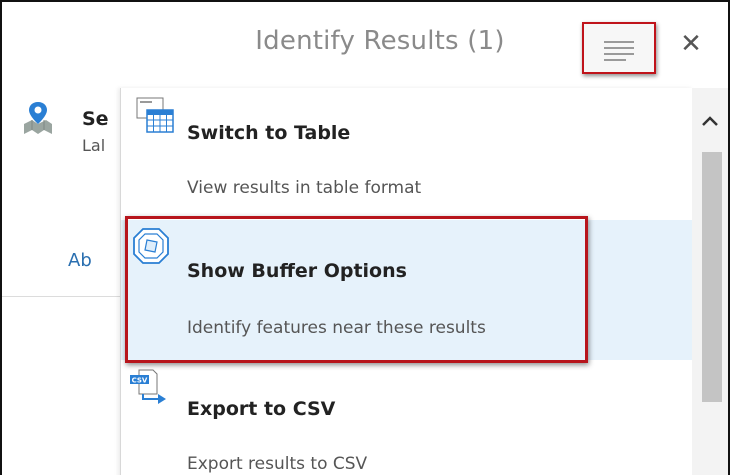 This screenshot has width=730, height=475. I want to click on chevron-up-icon, so click(710, 121).